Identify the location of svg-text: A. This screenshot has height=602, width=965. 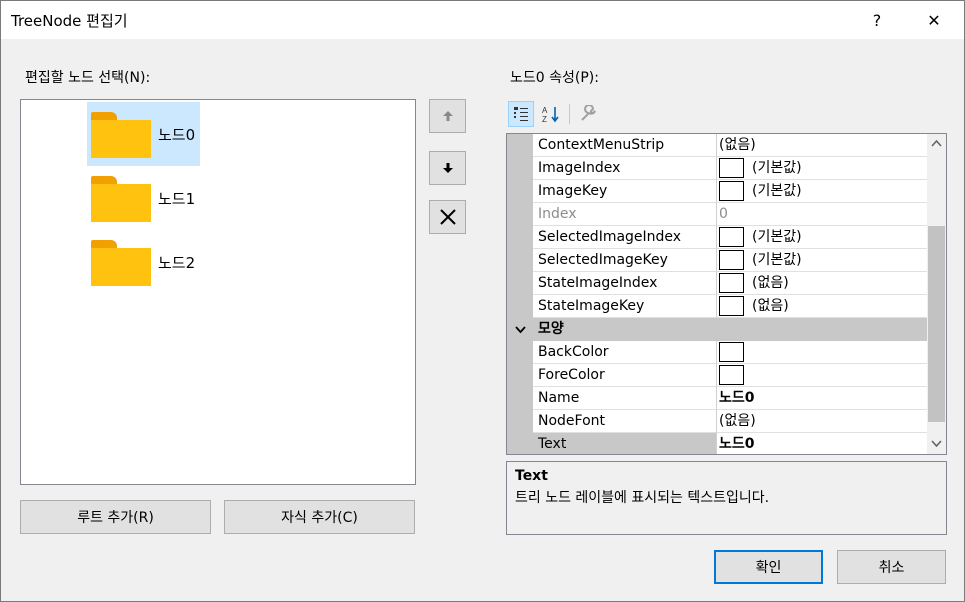
(545, 110).